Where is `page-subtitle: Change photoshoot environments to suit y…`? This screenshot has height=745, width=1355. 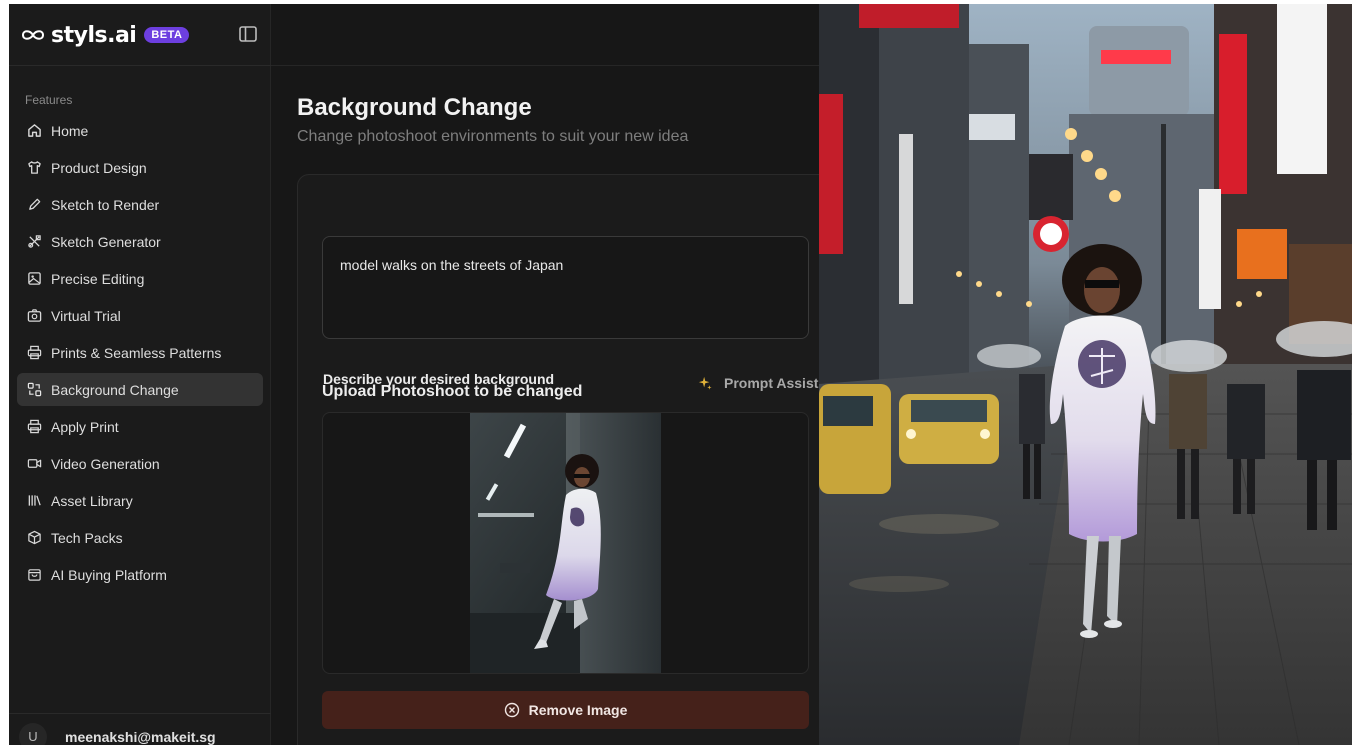
page-subtitle: Change photoshoot environments to suit y… is located at coordinates (493, 136).